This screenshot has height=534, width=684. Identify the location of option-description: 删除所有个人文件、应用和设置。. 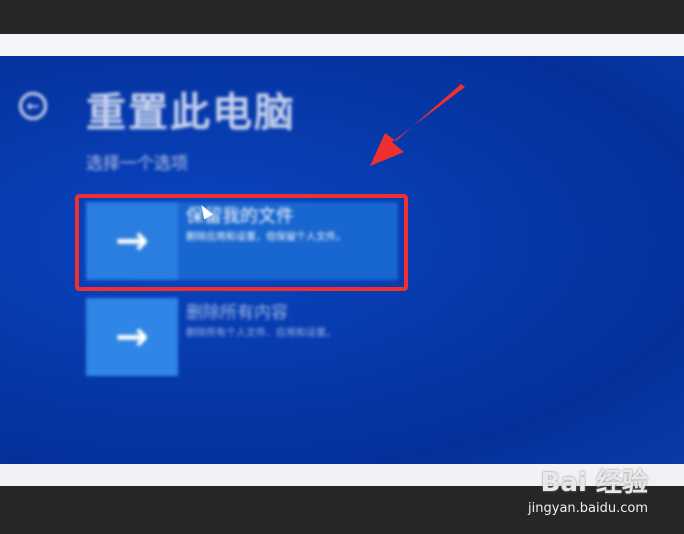
(261, 333).